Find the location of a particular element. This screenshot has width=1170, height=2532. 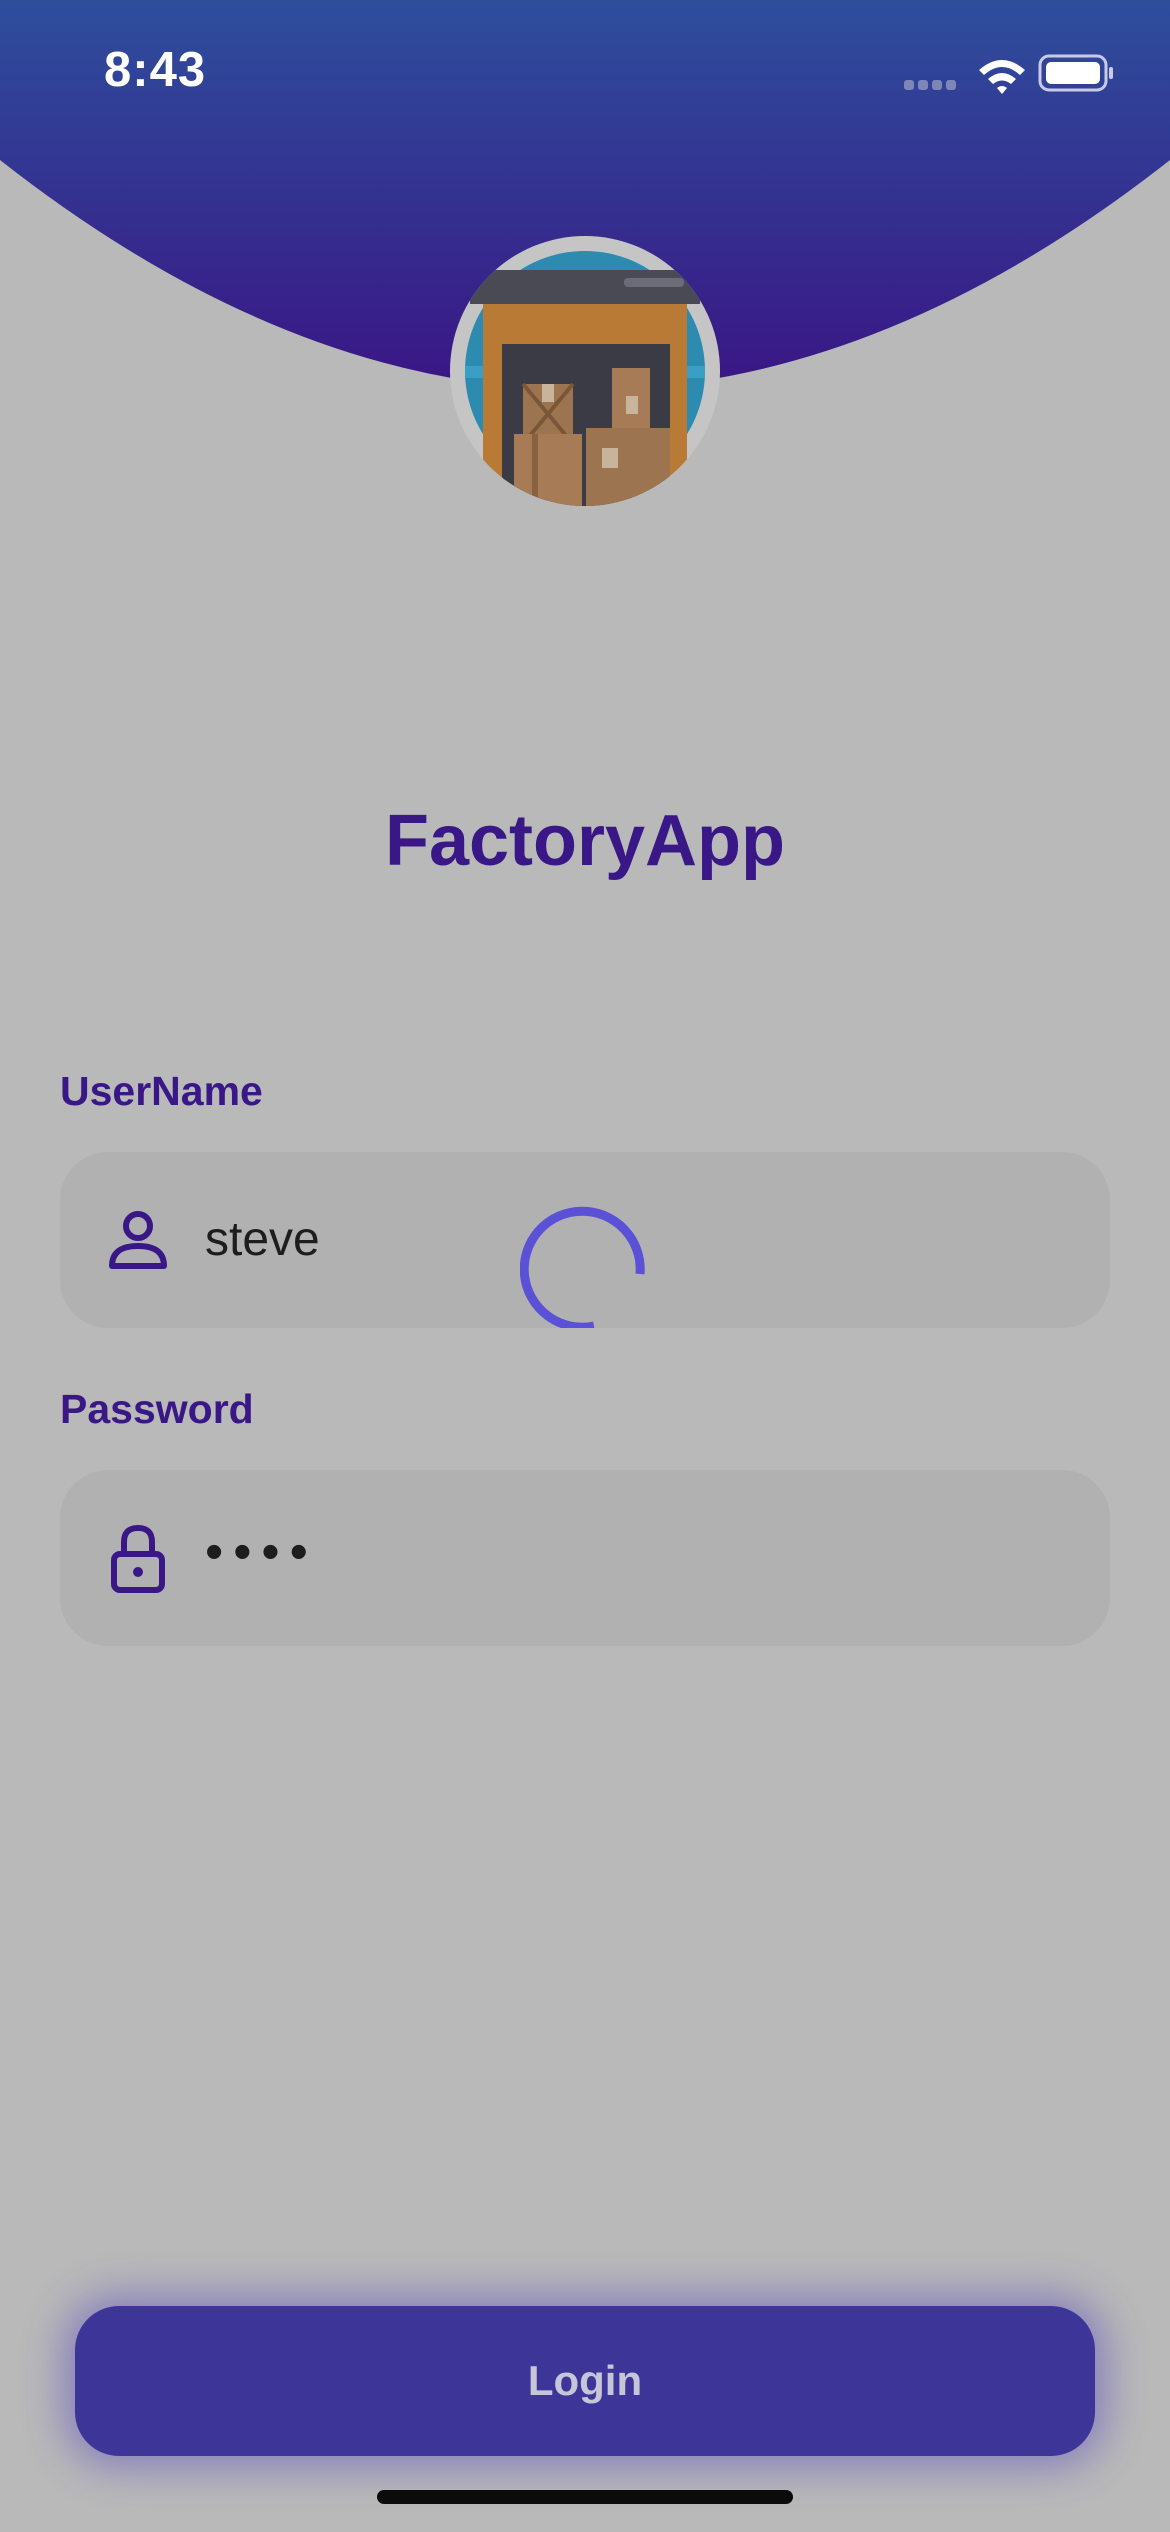

status-time: 8:43 is located at coordinates (155, 70).